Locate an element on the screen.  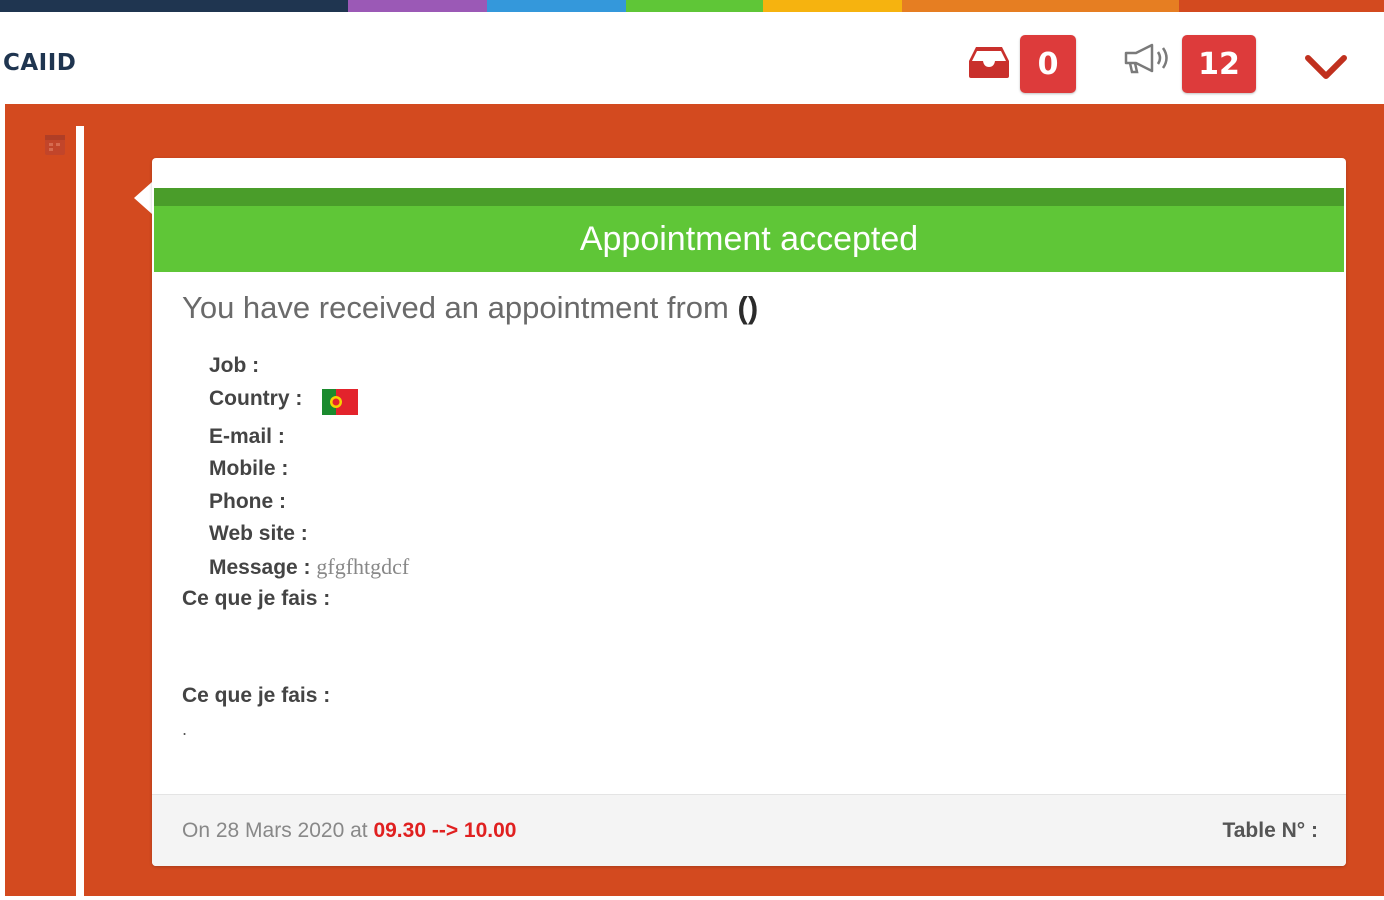
strip-segment-orange is located at coordinates (1040, 6).